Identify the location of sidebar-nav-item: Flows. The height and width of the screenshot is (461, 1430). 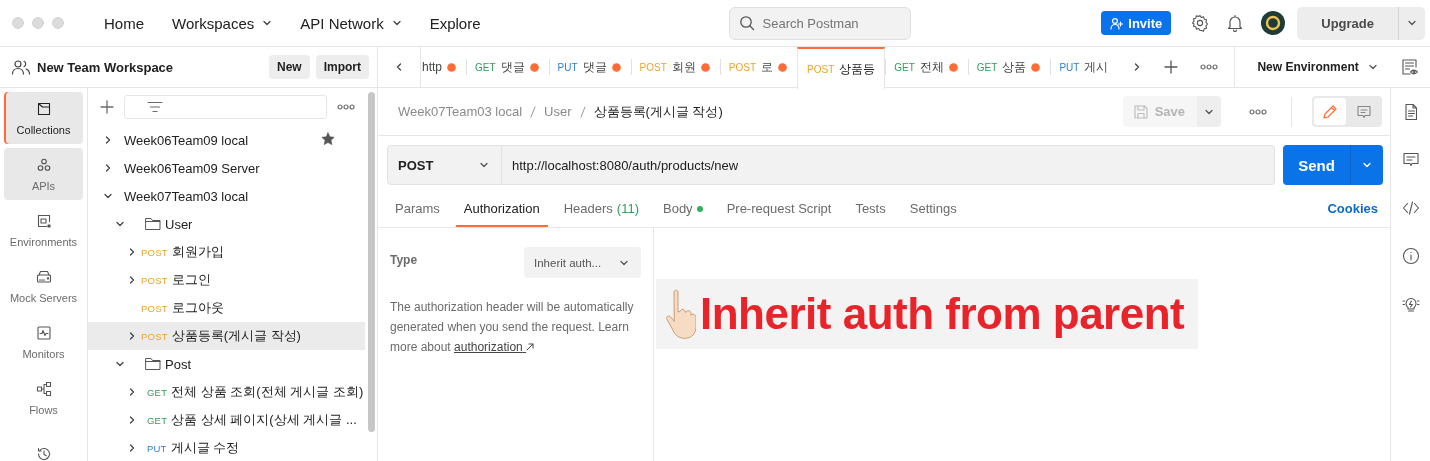
(43, 398).